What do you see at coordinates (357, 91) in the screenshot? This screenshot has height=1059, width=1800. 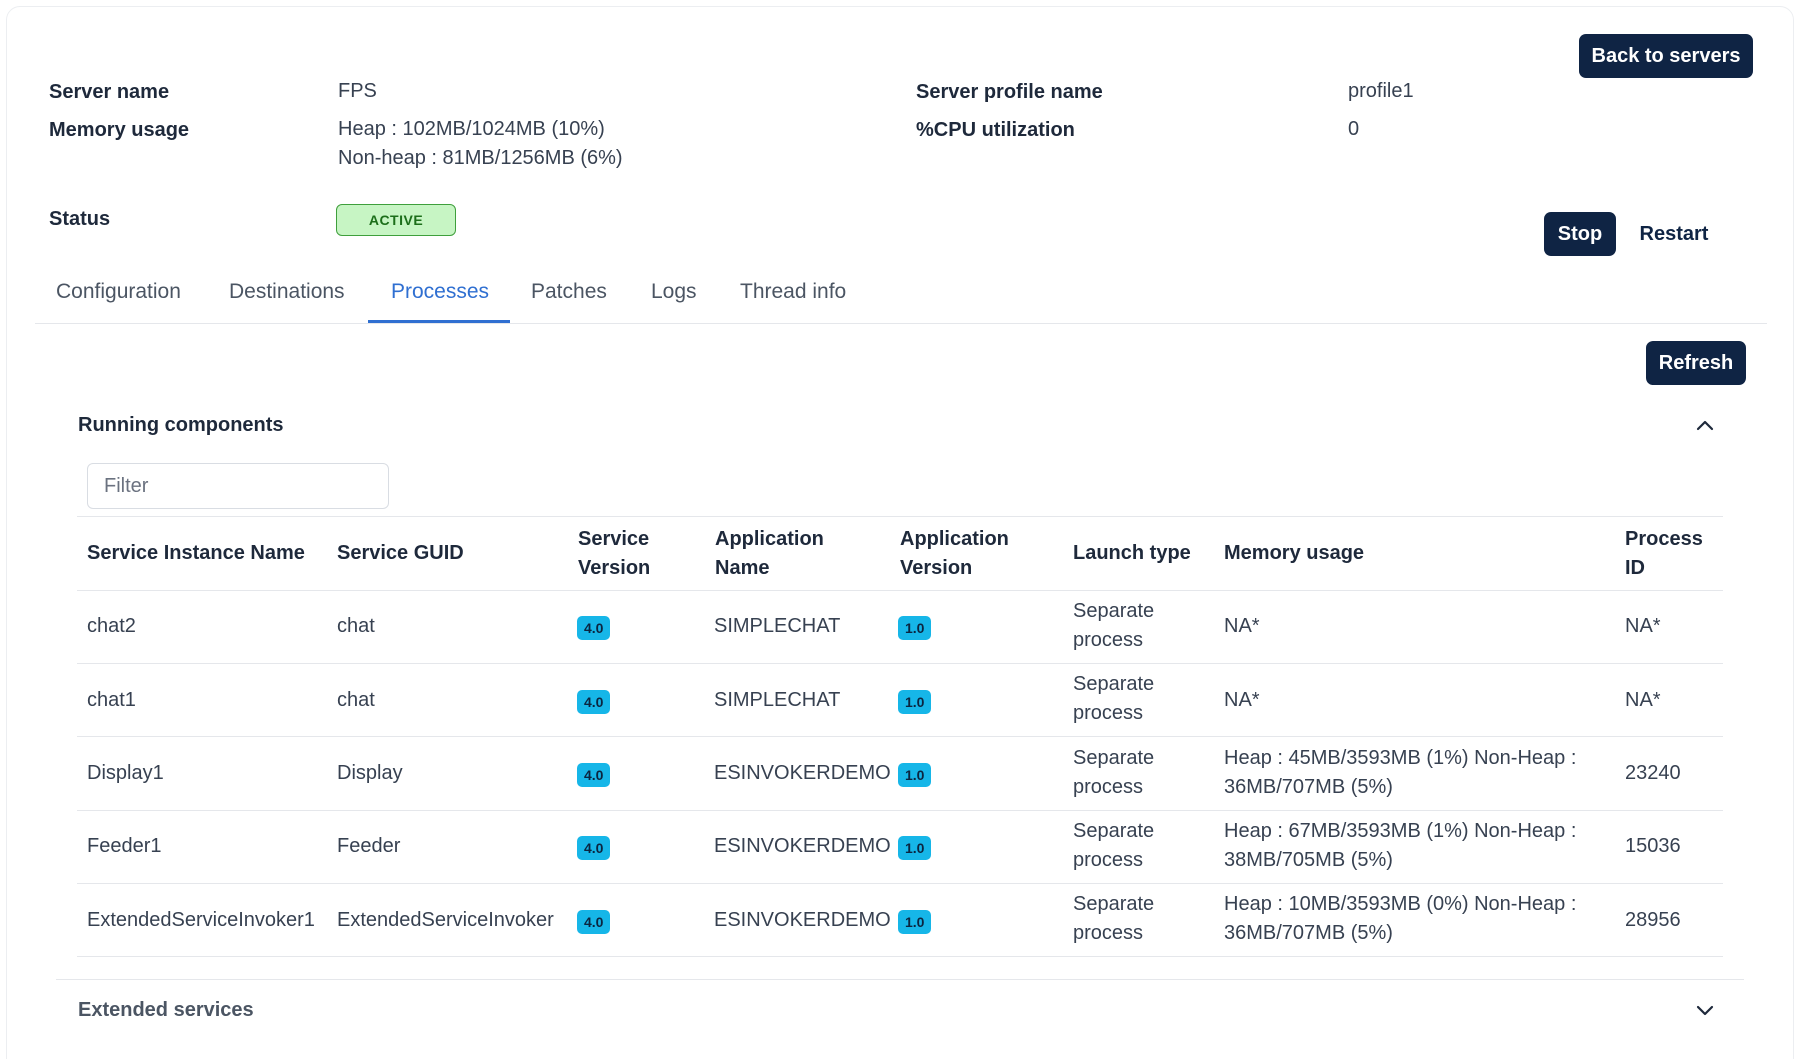 I see `server-name-value: FPS` at bounding box center [357, 91].